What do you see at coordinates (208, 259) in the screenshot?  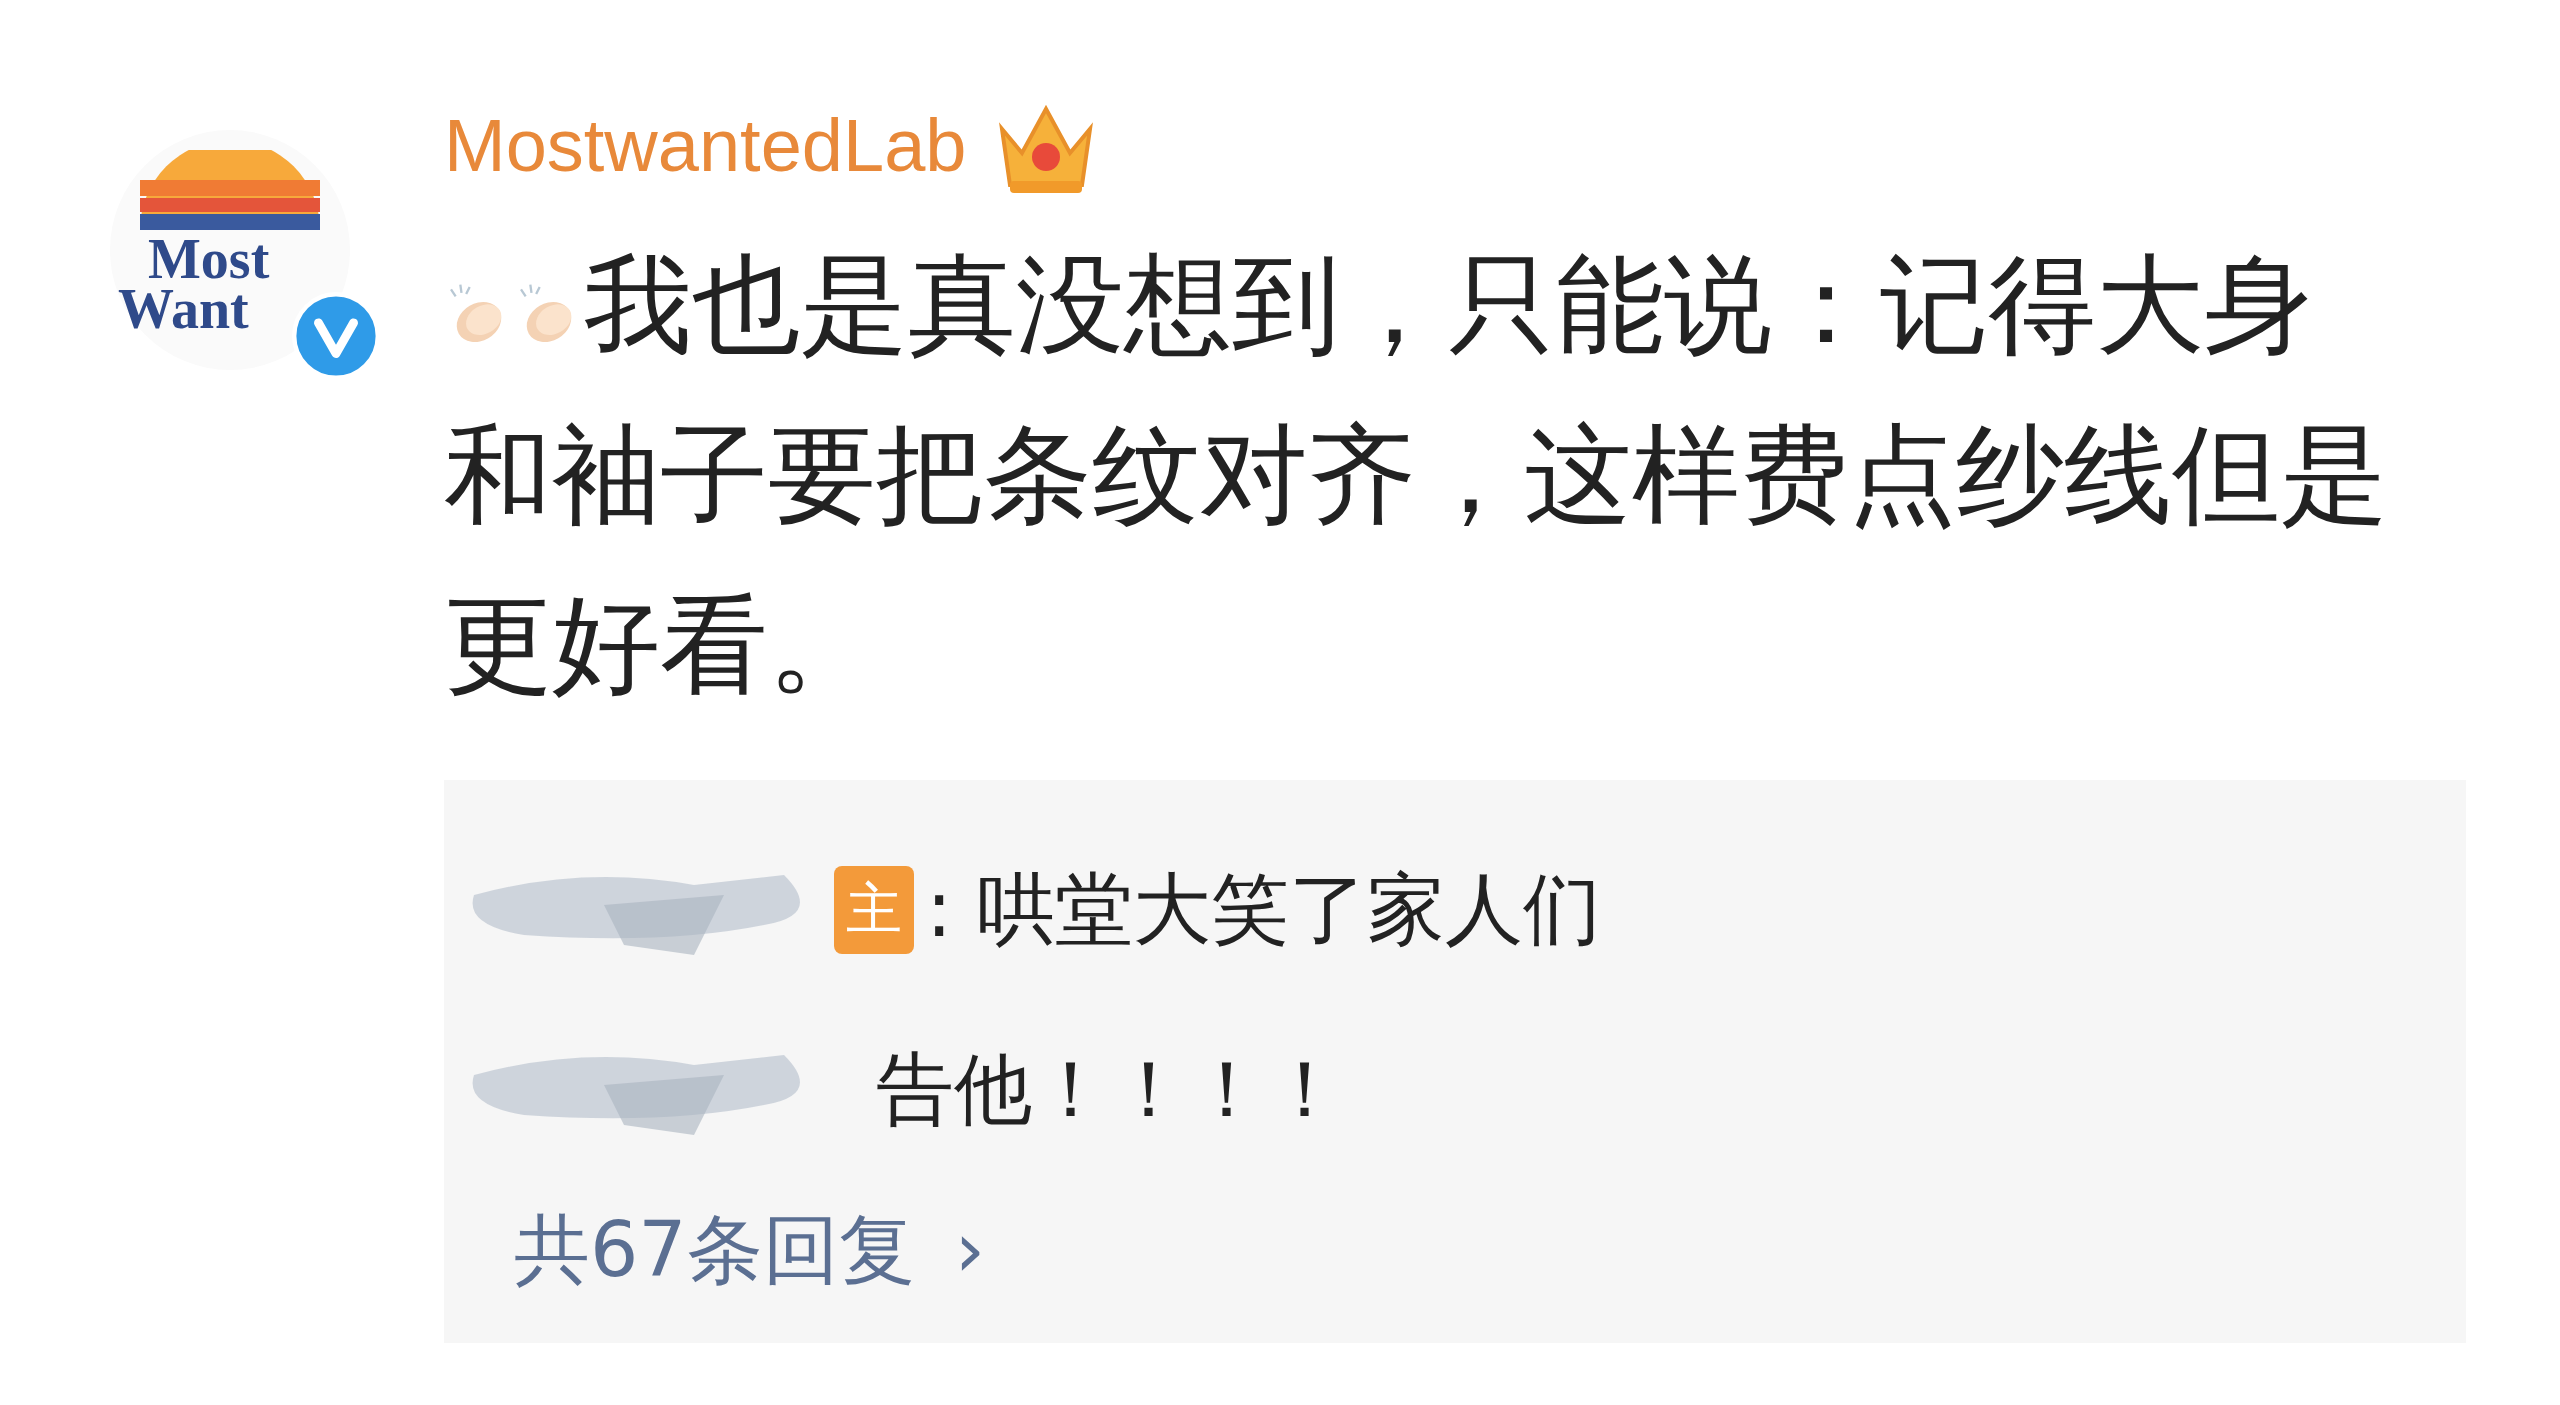 I see `logo-text: Most` at bounding box center [208, 259].